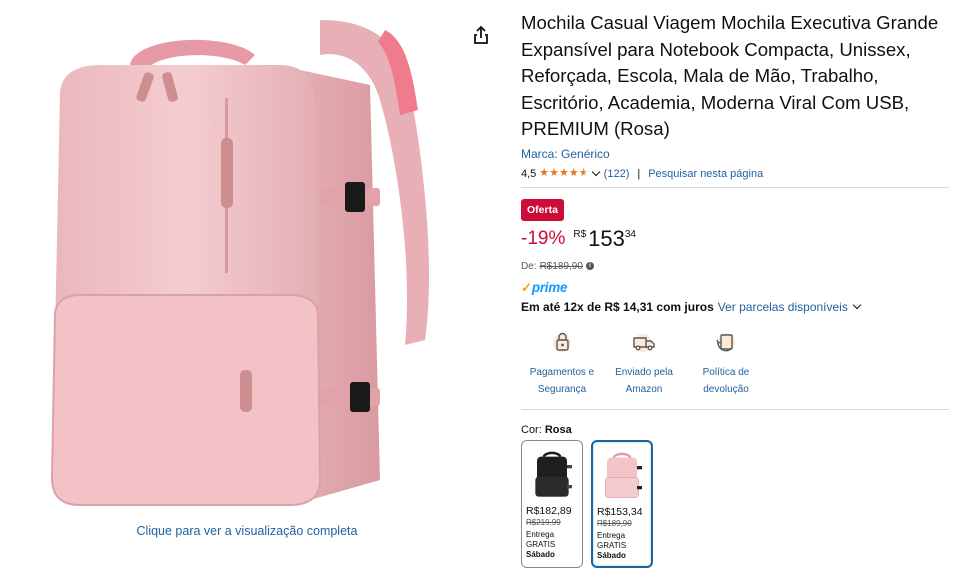  Describe the element at coordinates (617, 306) in the screenshot. I see `installments-text: Em até 12x de R$ 14,31 com juros` at that location.